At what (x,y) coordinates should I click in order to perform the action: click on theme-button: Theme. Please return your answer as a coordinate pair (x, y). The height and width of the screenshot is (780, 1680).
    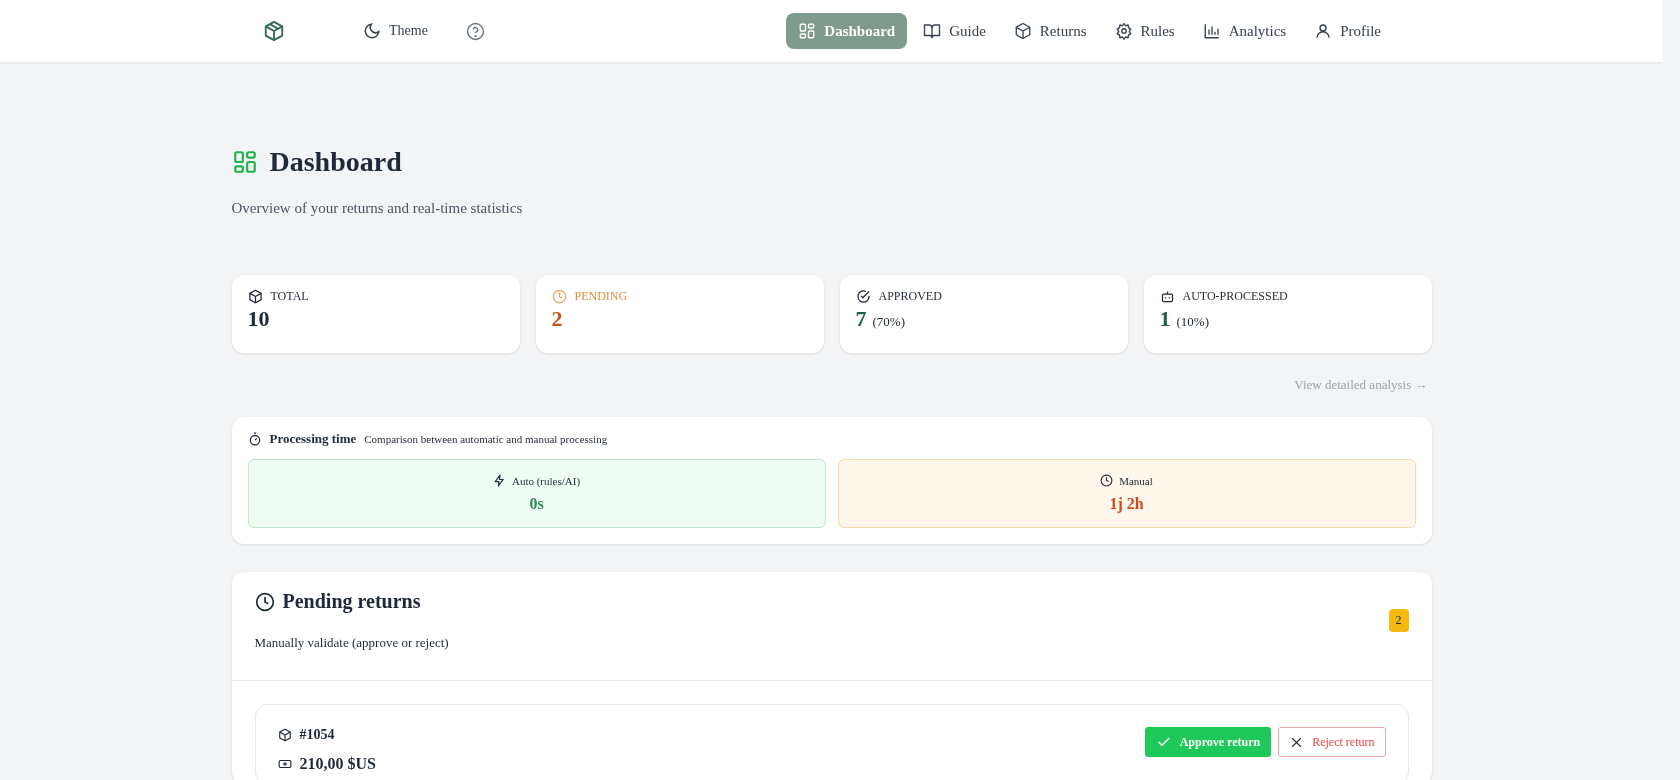
    Looking at the image, I should click on (395, 31).